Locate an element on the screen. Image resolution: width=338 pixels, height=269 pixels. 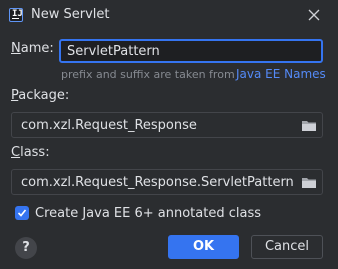
close-icon is located at coordinates (314, 15).